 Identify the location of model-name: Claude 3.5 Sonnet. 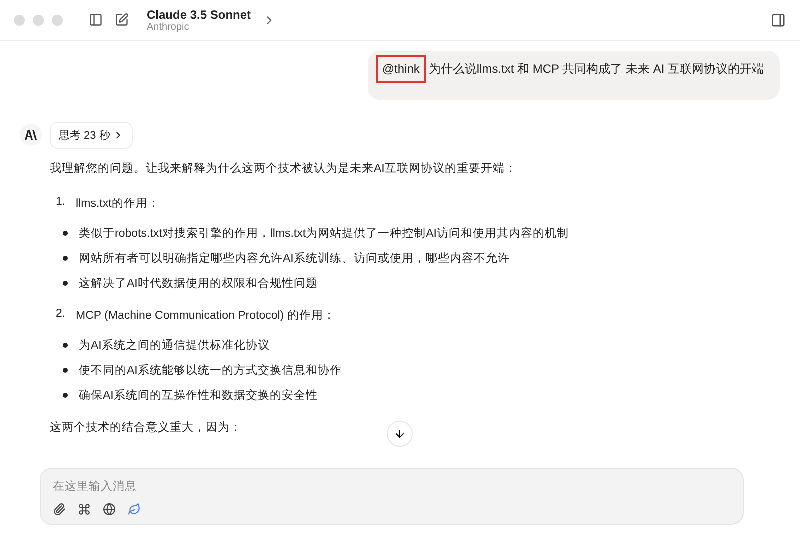
(199, 15).